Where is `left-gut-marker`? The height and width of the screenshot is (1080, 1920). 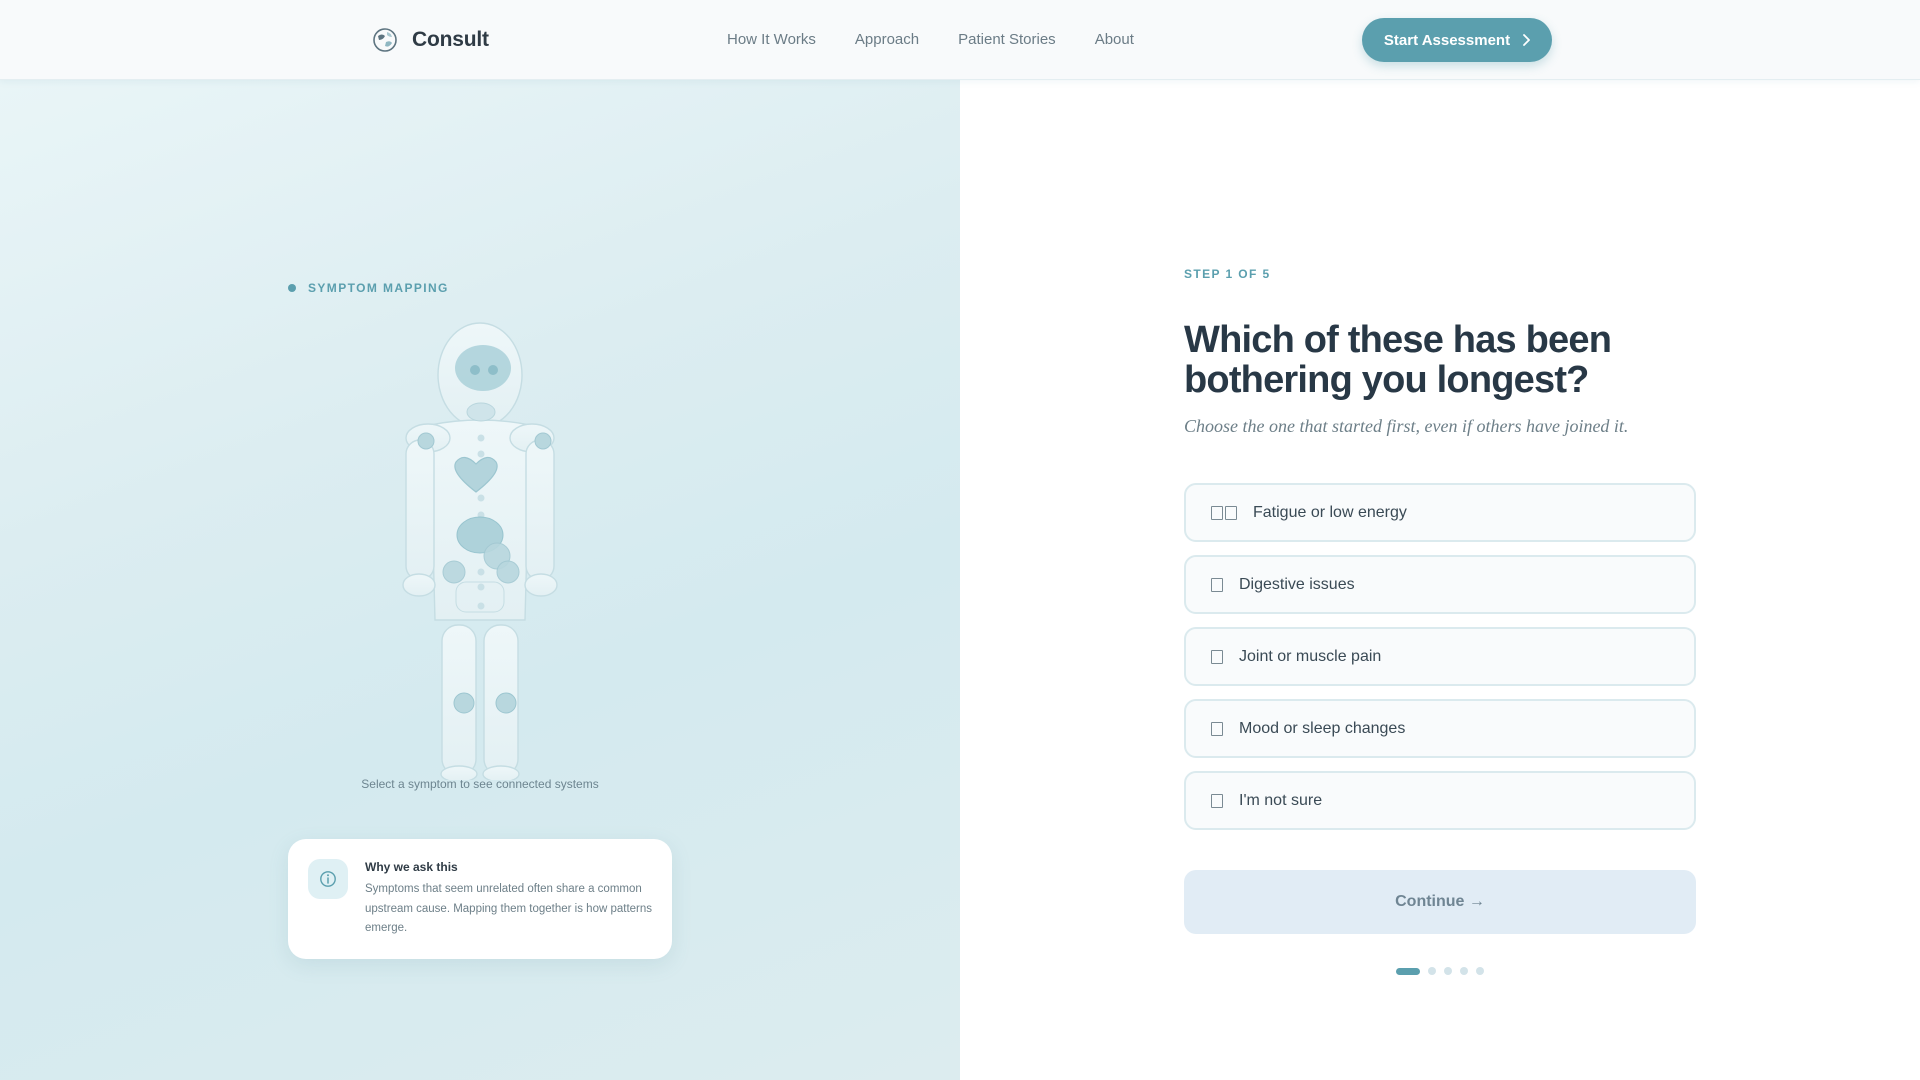 left-gut-marker is located at coordinates (454, 572).